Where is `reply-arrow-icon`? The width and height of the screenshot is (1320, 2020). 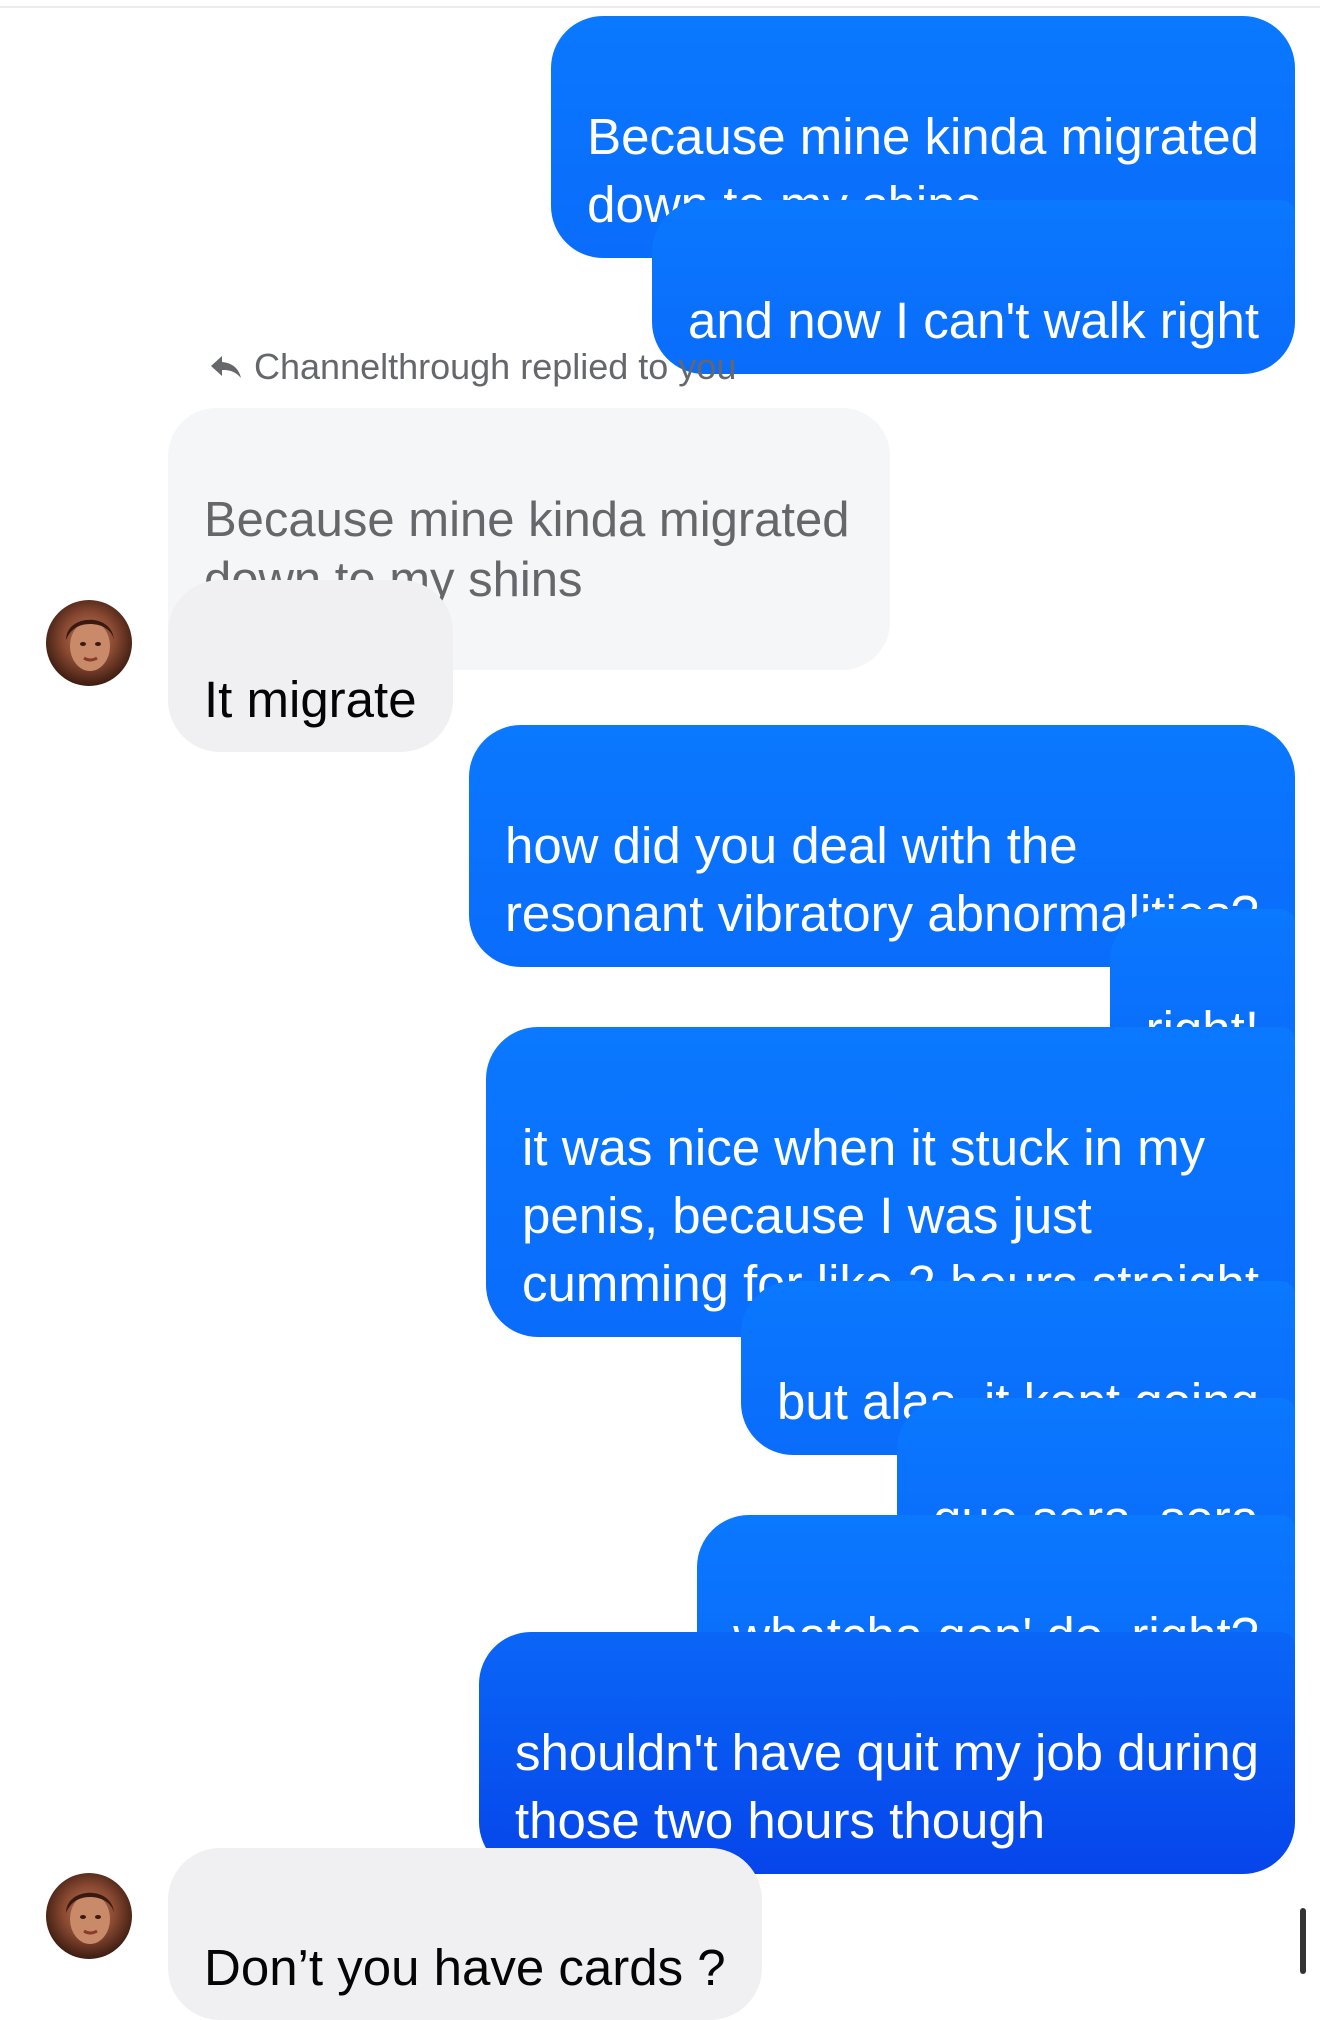 reply-arrow-icon is located at coordinates (226, 367).